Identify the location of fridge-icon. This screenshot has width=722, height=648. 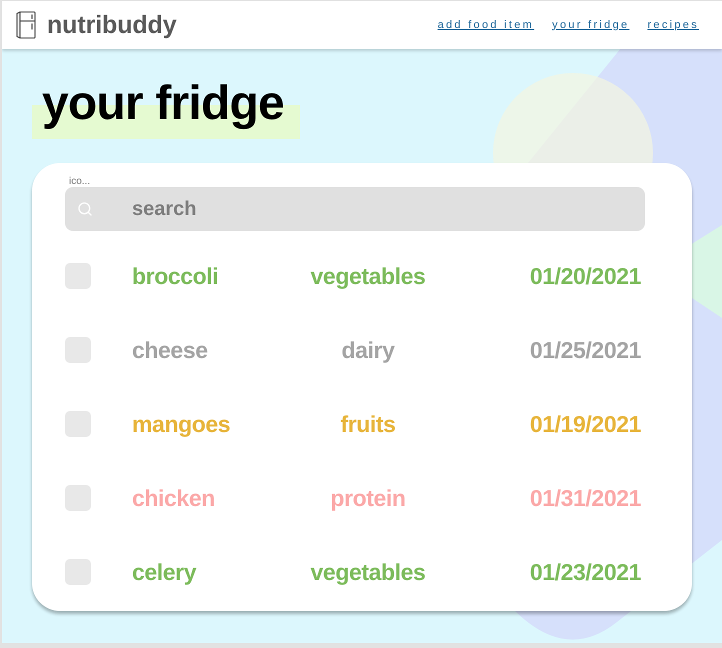
(26, 25).